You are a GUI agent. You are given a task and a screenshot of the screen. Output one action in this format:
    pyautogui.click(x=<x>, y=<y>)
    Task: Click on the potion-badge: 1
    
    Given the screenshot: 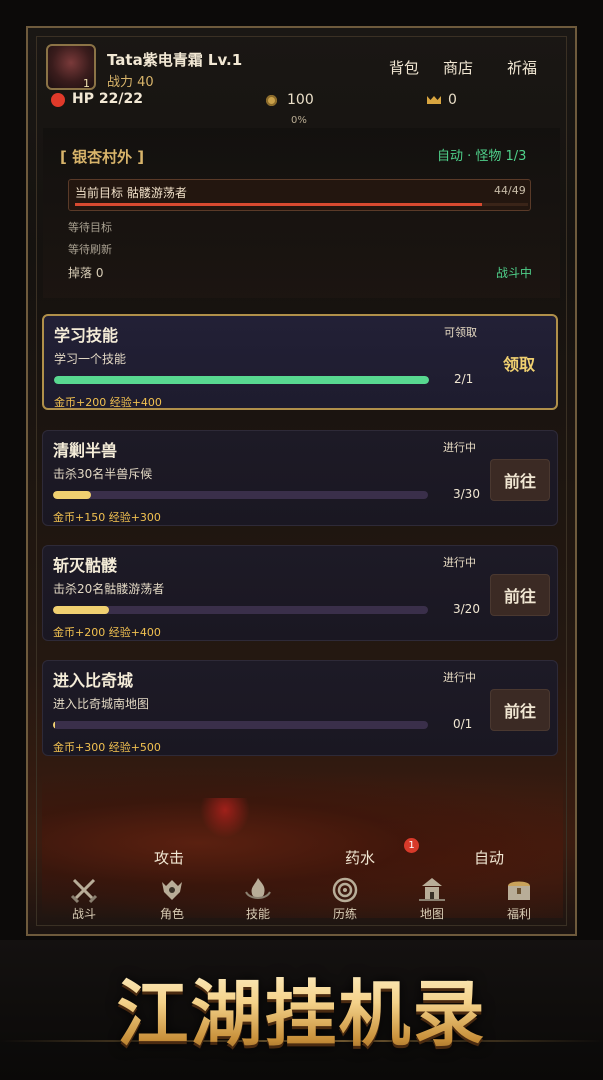 What is the action you would take?
    pyautogui.click(x=411, y=845)
    